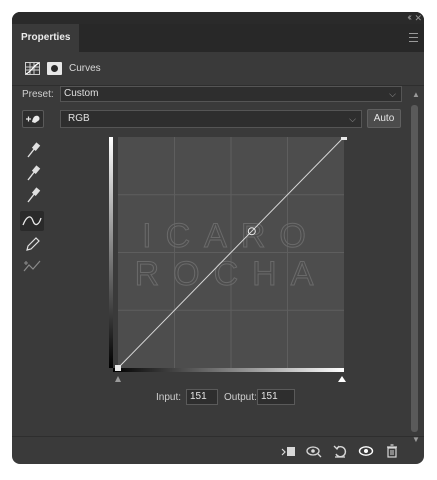 This screenshot has width=437, height=480. What do you see at coordinates (202, 397) in the screenshot?
I see `input-field: 151` at bounding box center [202, 397].